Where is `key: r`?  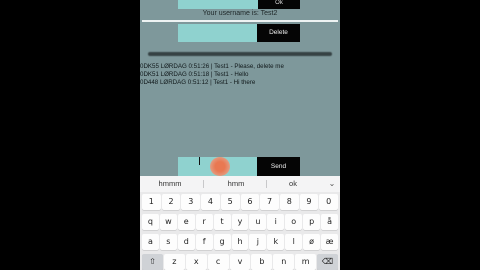 key: r is located at coordinates (204, 222).